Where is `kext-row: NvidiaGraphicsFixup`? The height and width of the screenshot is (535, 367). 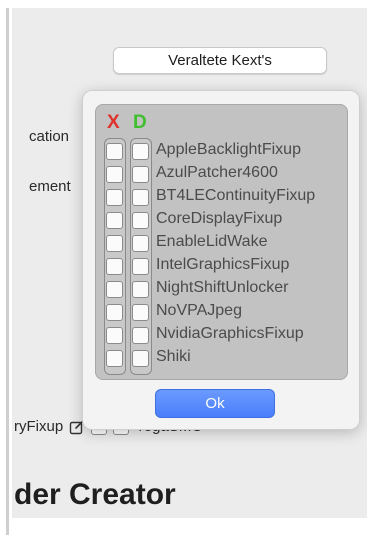 kext-row: NvidiaGraphicsFixup is located at coordinates (222, 336).